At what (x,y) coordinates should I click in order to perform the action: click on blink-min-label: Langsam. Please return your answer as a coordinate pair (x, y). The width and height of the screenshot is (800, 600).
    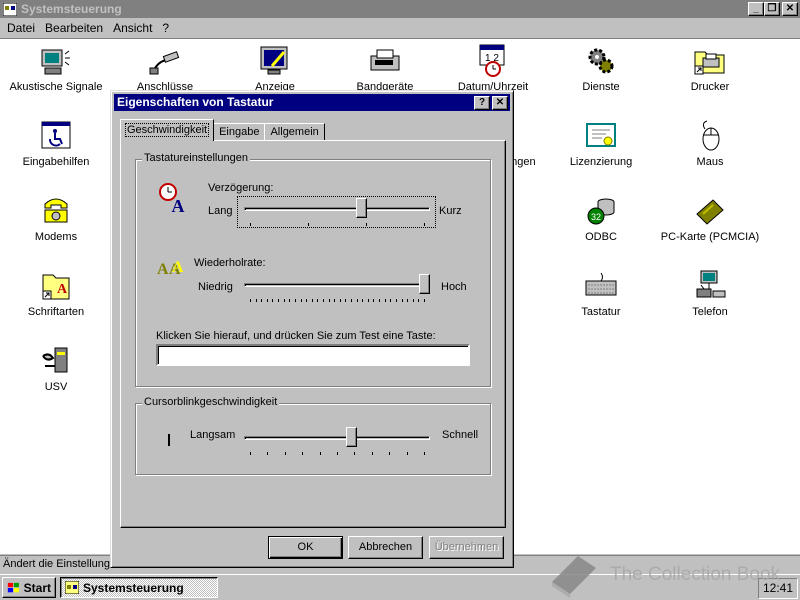
    Looking at the image, I should click on (213, 435).